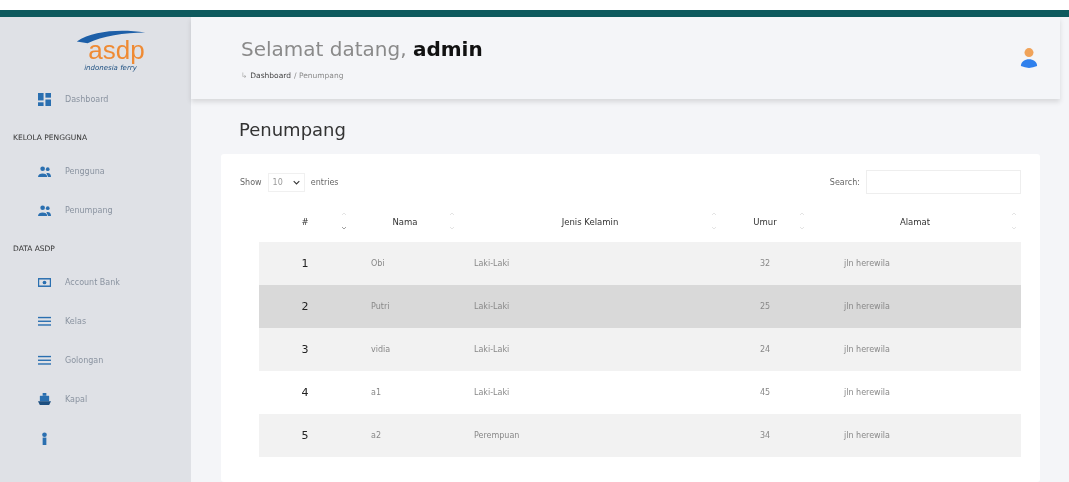  Describe the element at coordinates (1029, 58) in the screenshot. I see `user-avatar-icon` at that location.